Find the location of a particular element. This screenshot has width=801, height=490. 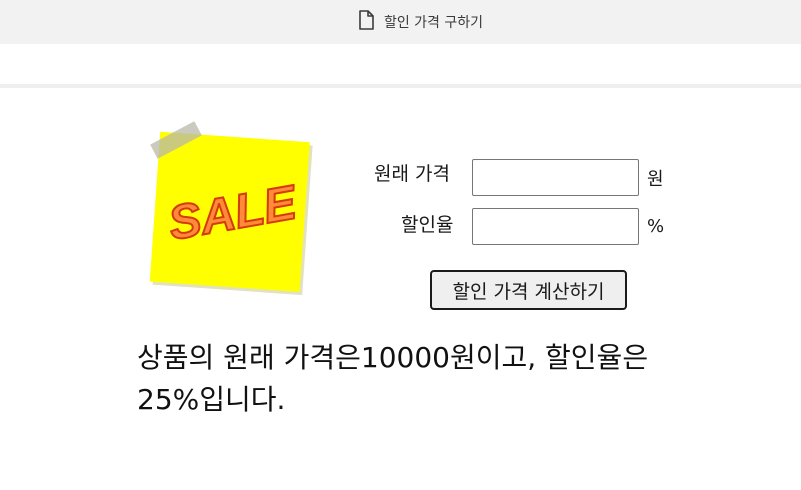

tab-bar: 할인 가격 구하기 is located at coordinates (400, 22).